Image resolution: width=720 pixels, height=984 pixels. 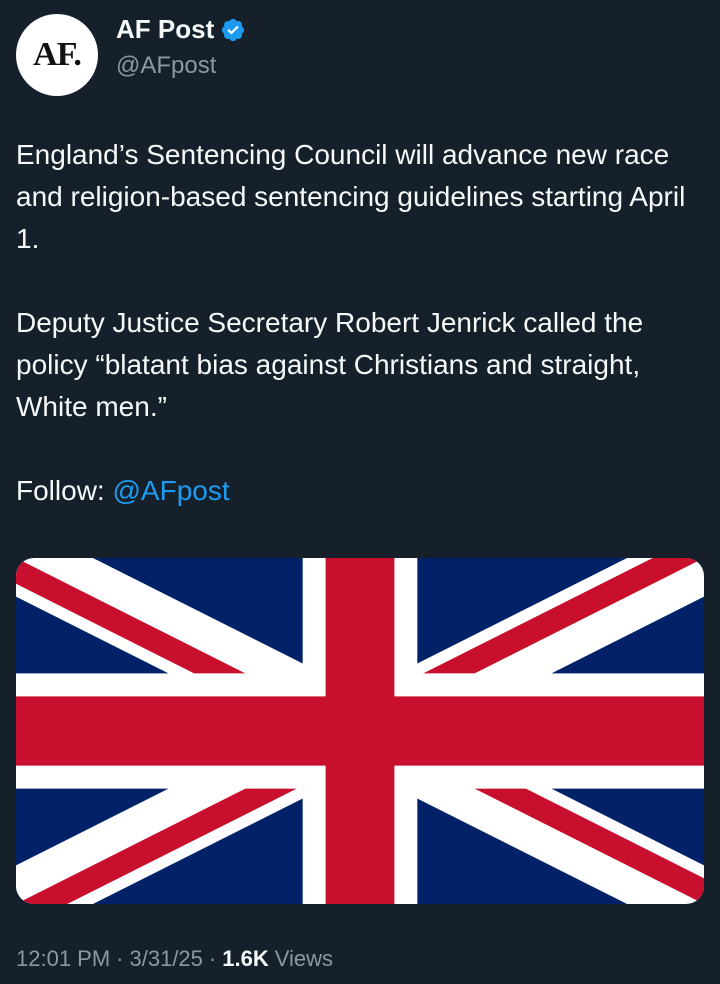 What do you see at coordinates (166, 959) in the screenshot?
I see `post-date: 3/31/25` at bounding box center [166, 959].